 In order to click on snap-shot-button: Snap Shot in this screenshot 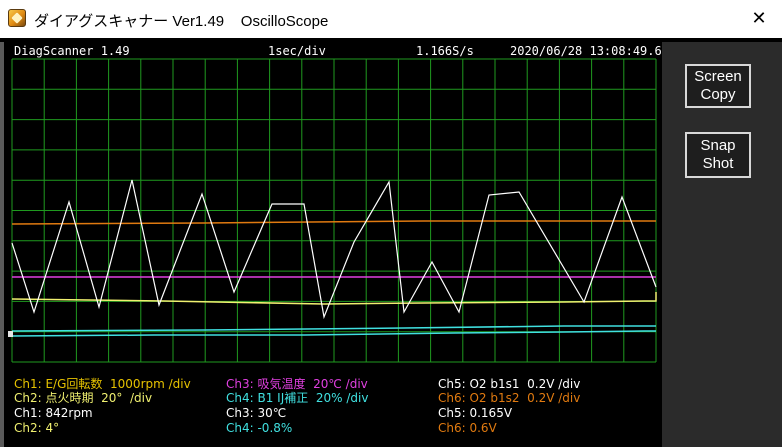, I will do `click(718, 155)`.